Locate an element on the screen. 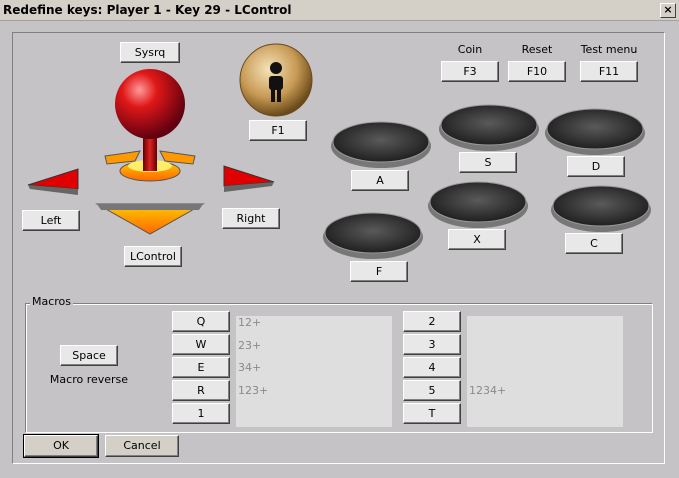 The image size is (679, 478). macro-value-w: 23+ is located at coordinates (250, 345).